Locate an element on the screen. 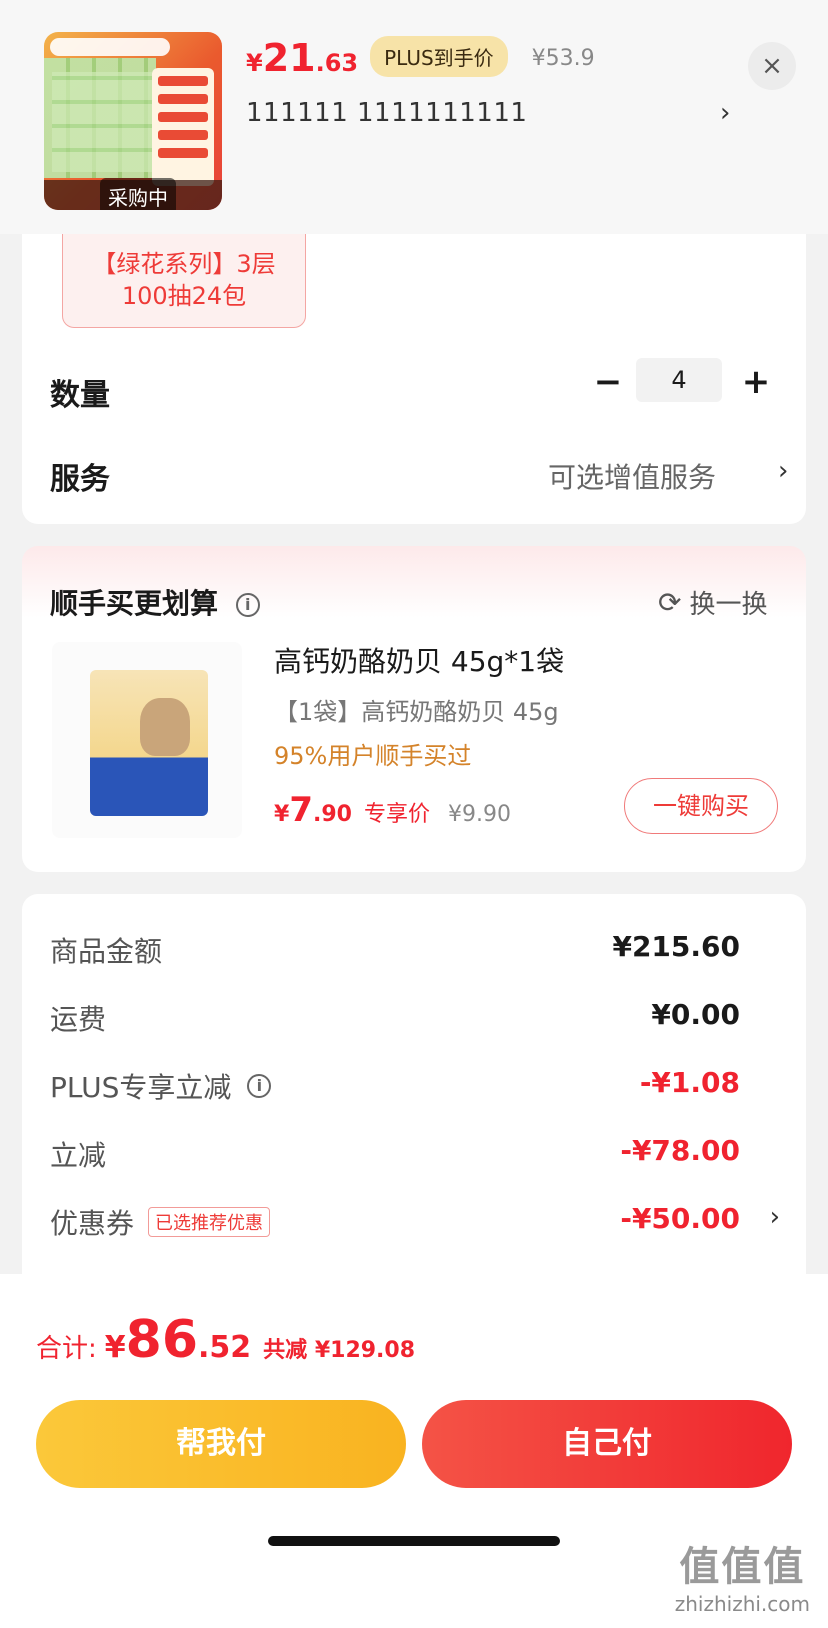 This screenshot has height=1628, width=828. watermark-logo: 值值值 is located at coordinates (742, 1567).